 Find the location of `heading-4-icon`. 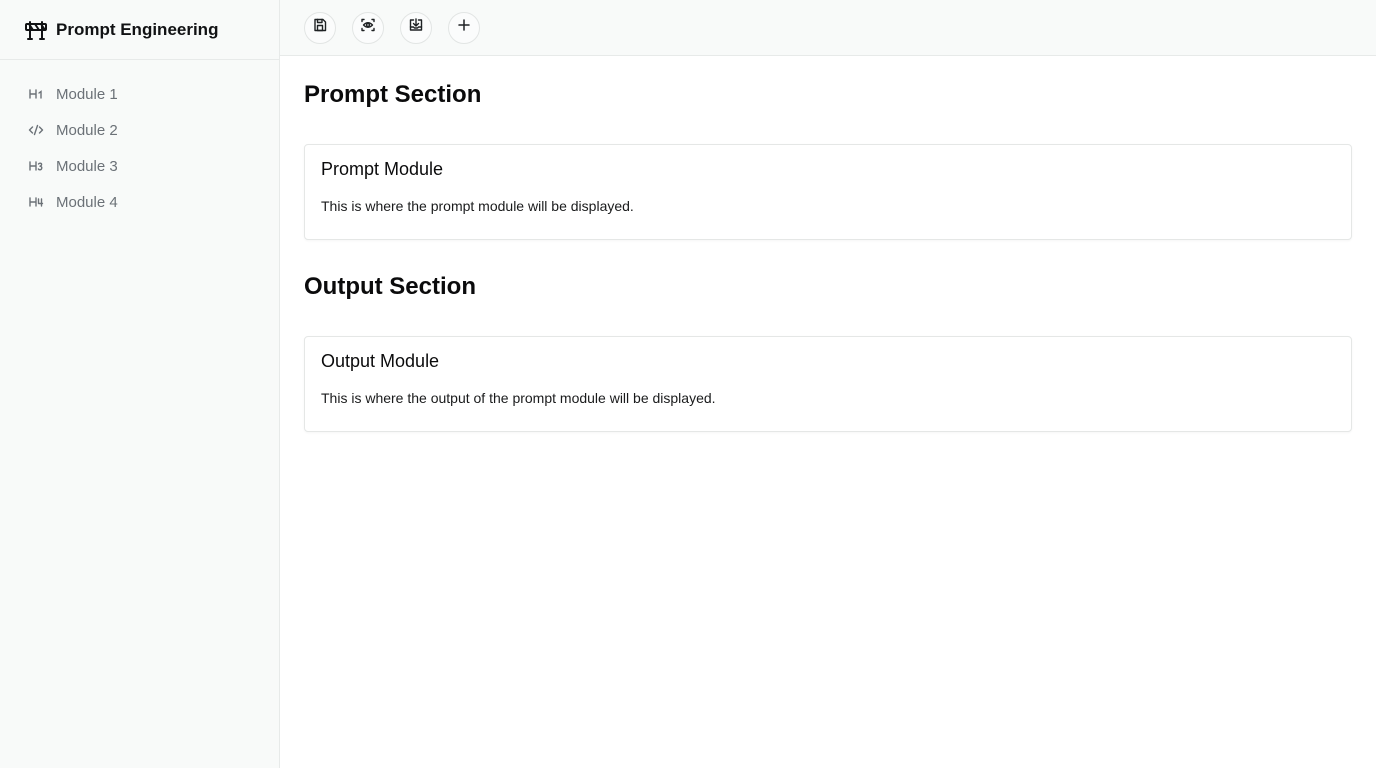

heading-4-icon is located at coordinates (36, 202).